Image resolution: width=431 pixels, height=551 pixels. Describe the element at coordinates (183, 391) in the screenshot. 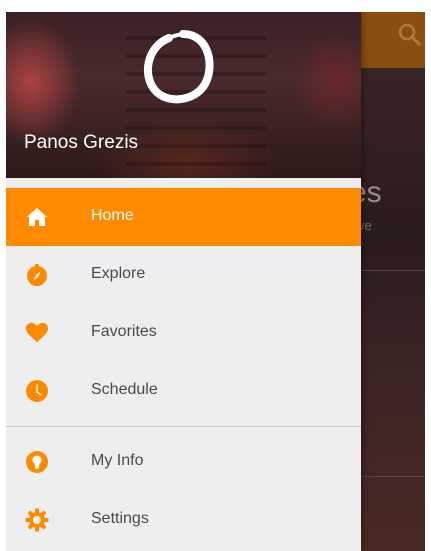

I see `menu-item-schedule: Schedule` at that location.